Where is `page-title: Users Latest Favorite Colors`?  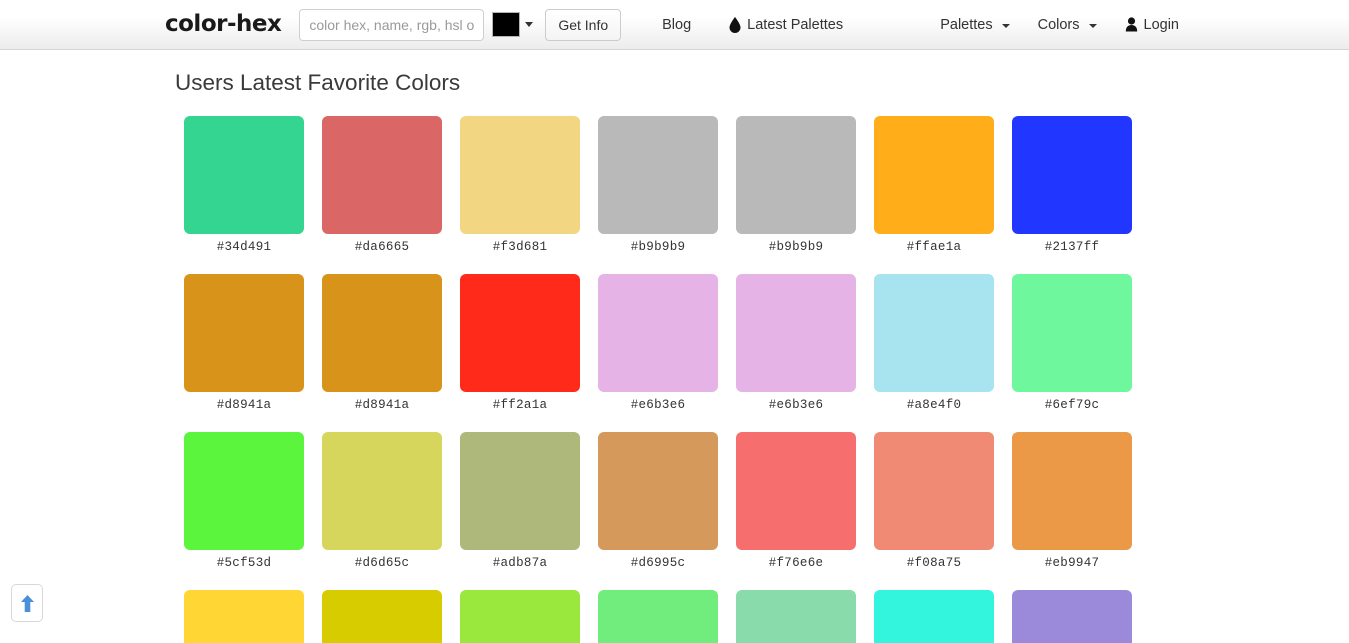 page-title: Users Latest Favorite Colors is located at coordinates (318, 82).